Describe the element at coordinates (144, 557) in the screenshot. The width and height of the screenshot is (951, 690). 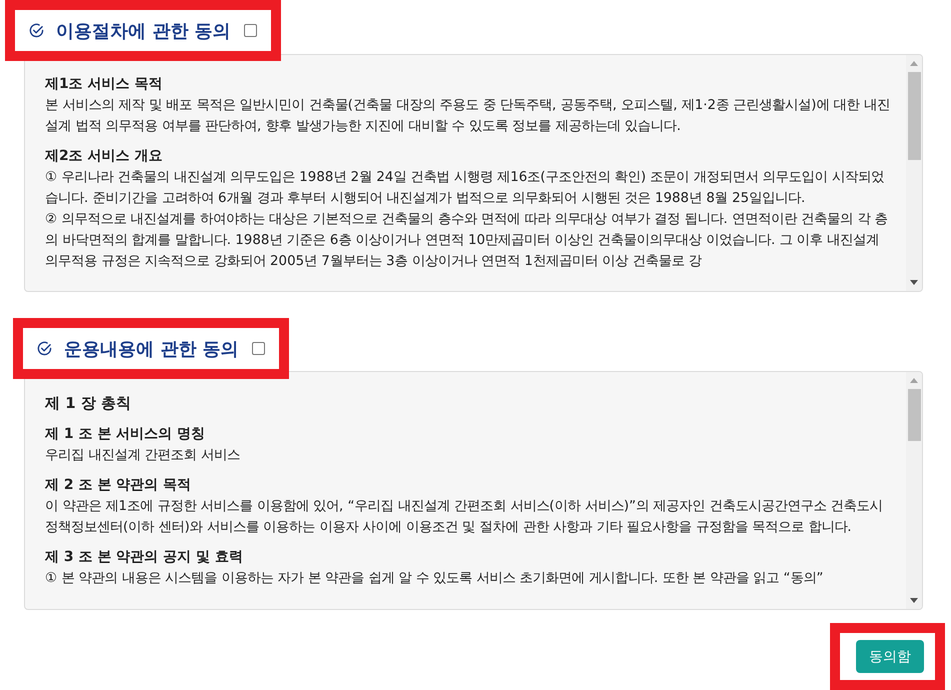
I see `article-heading: 제 3 조 본 약관의 공지 및 효력` at that location.